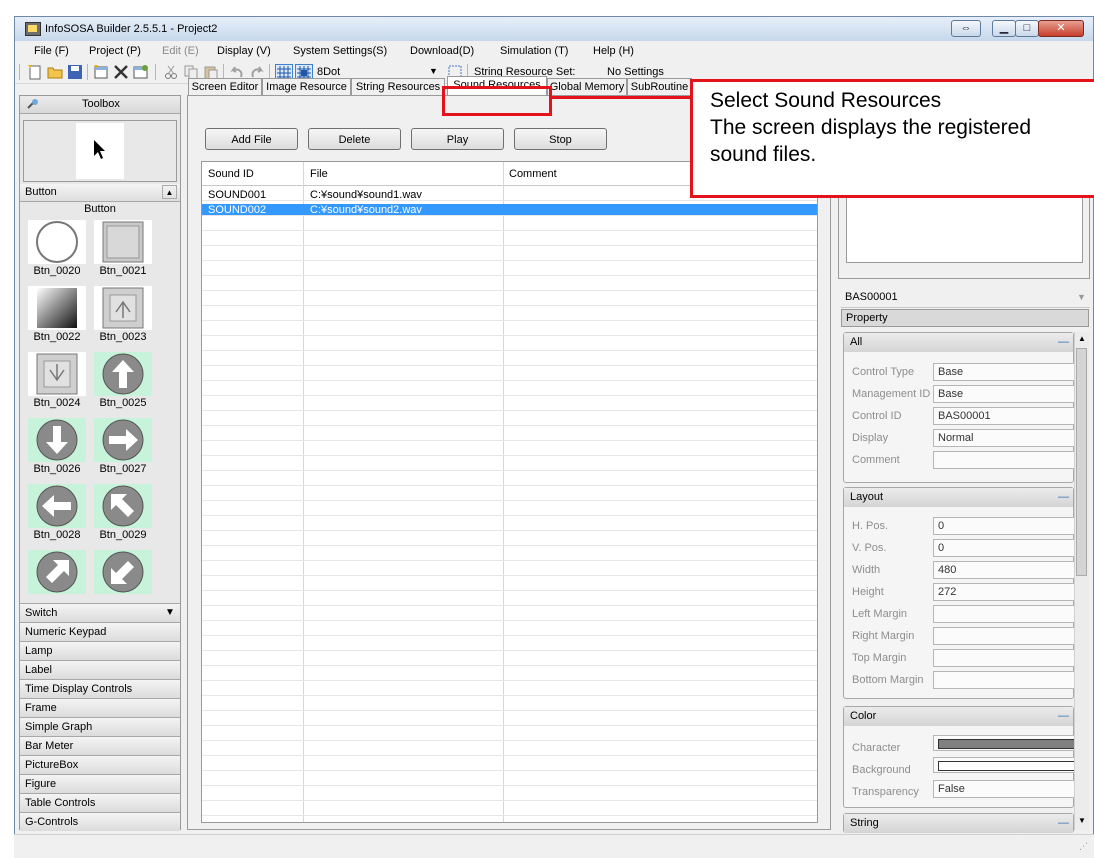 The width and height of the screenshot is (1094, 858). What do you see at coordinates (1008, 394) in the screenshot?
I see `management-id-field: Base` at bounding box center [1008, 394].